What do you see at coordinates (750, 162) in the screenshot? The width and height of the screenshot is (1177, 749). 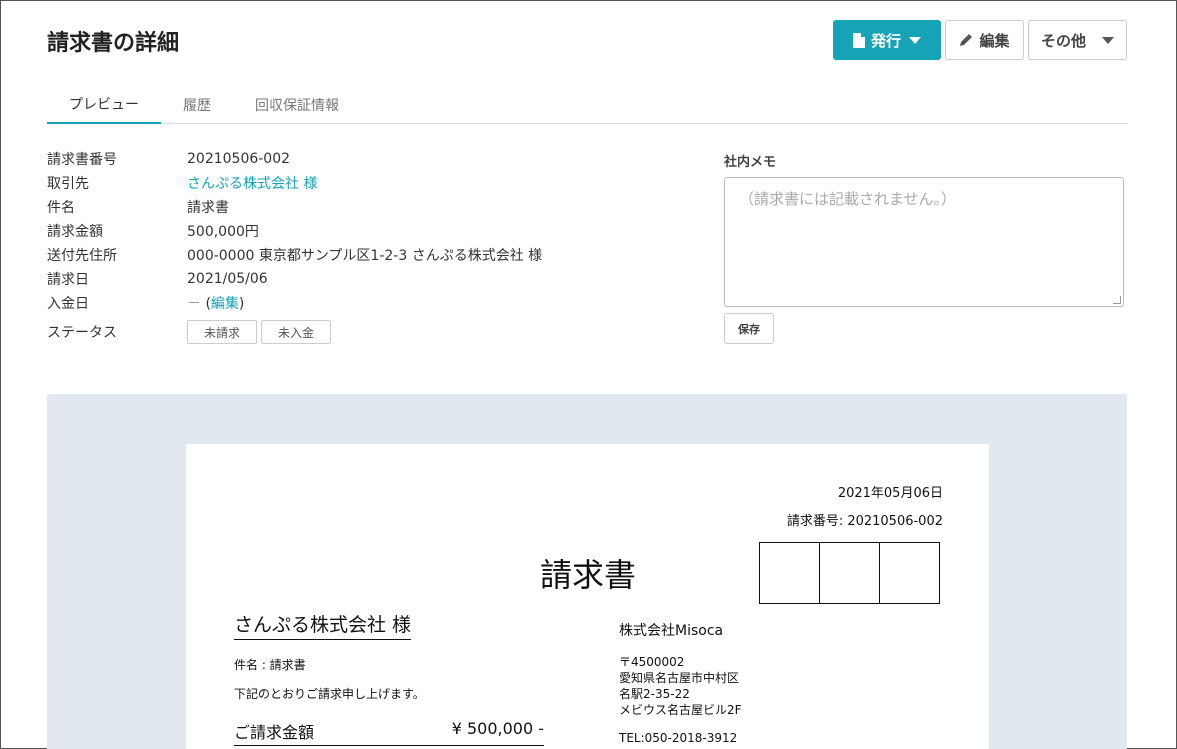 I see `memo-label: 社内メモ` at bounding box center [750, 162].